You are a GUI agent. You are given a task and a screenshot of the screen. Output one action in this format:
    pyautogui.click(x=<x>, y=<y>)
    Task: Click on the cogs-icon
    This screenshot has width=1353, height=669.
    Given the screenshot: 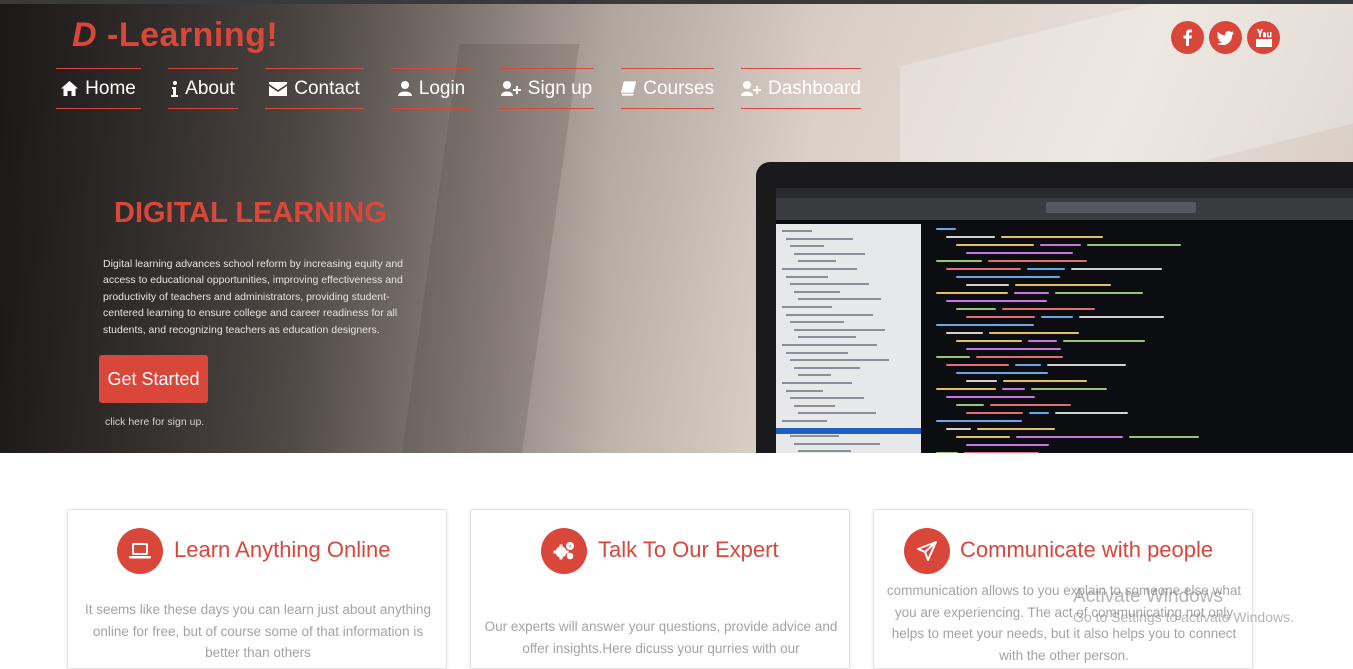 What is the action you would take?
    pyautogui.click(x=563, y=551)
    